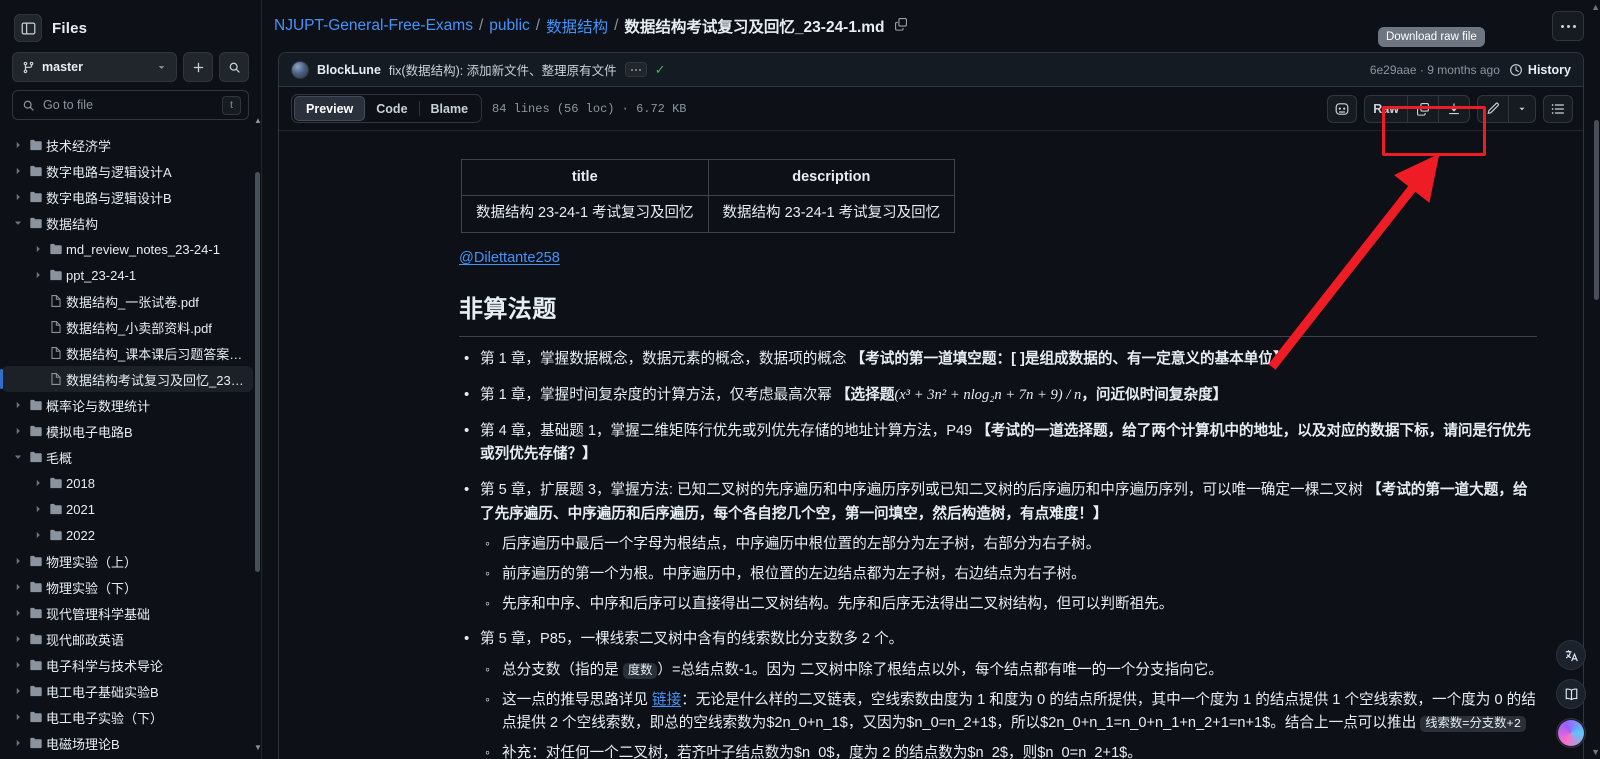 This screenshot has height=759, width=1600. Describe the element at coordinates (509, 258) in the screenshot. I see `author-mention-link: @Dilettante258` at that location.